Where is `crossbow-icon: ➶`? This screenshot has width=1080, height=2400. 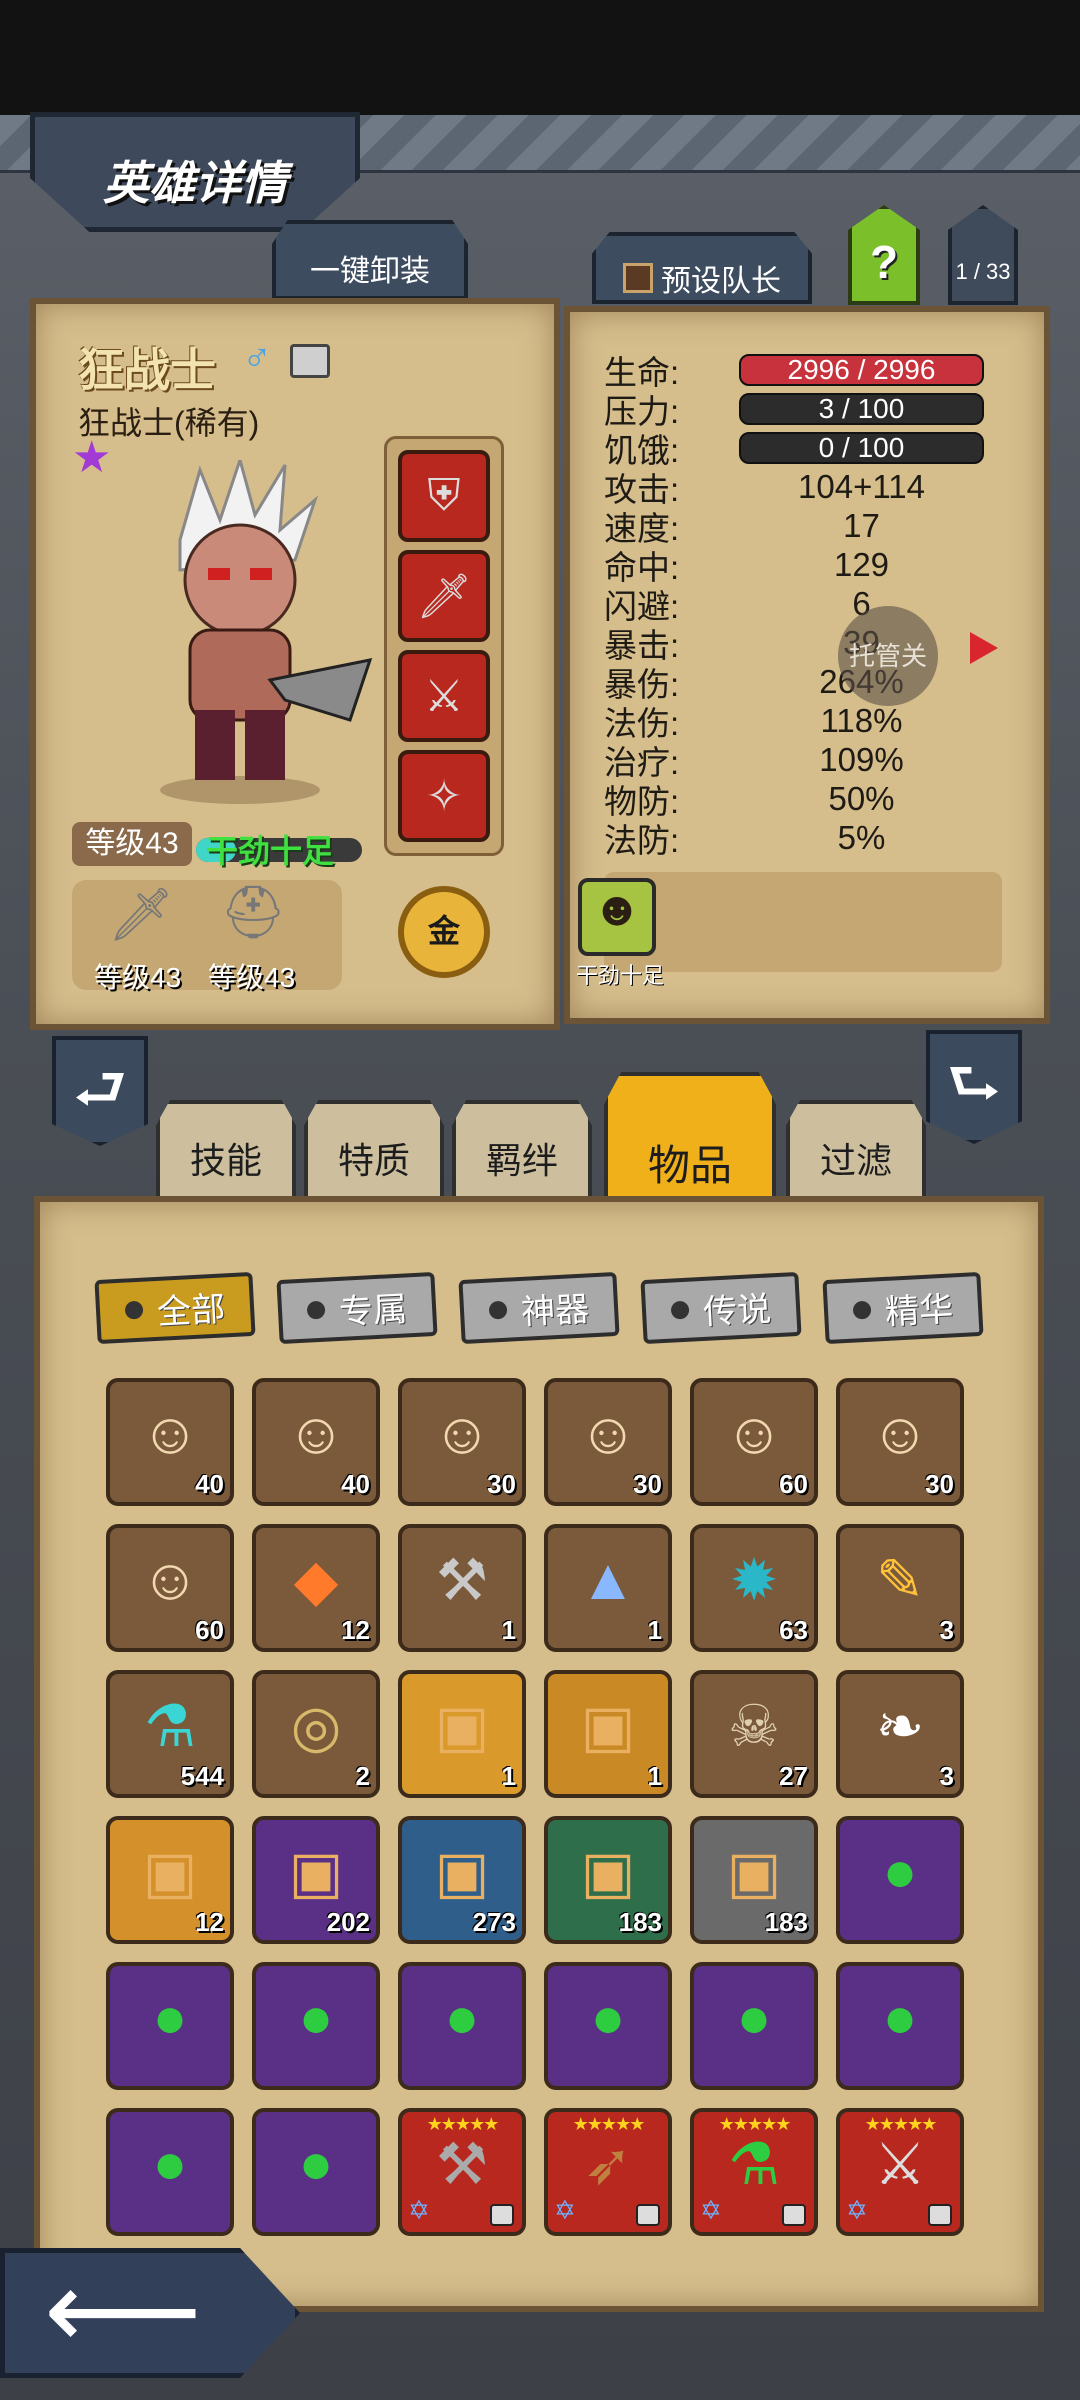 crossbow-icon: ➶ is located at coordinates (608, 2164).